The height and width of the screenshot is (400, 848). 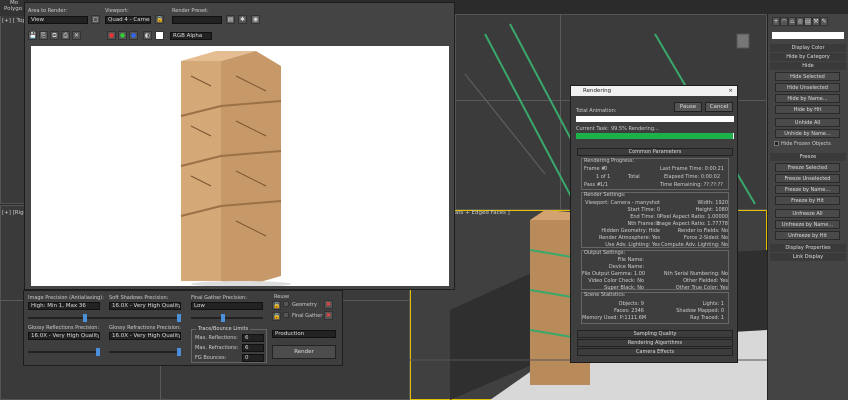 What do you see at coordinates (655, 343) in the screenshot?
I see `rendering-algorithms-rollout: Rendering Algorithms` at bounding box center [655, 343].